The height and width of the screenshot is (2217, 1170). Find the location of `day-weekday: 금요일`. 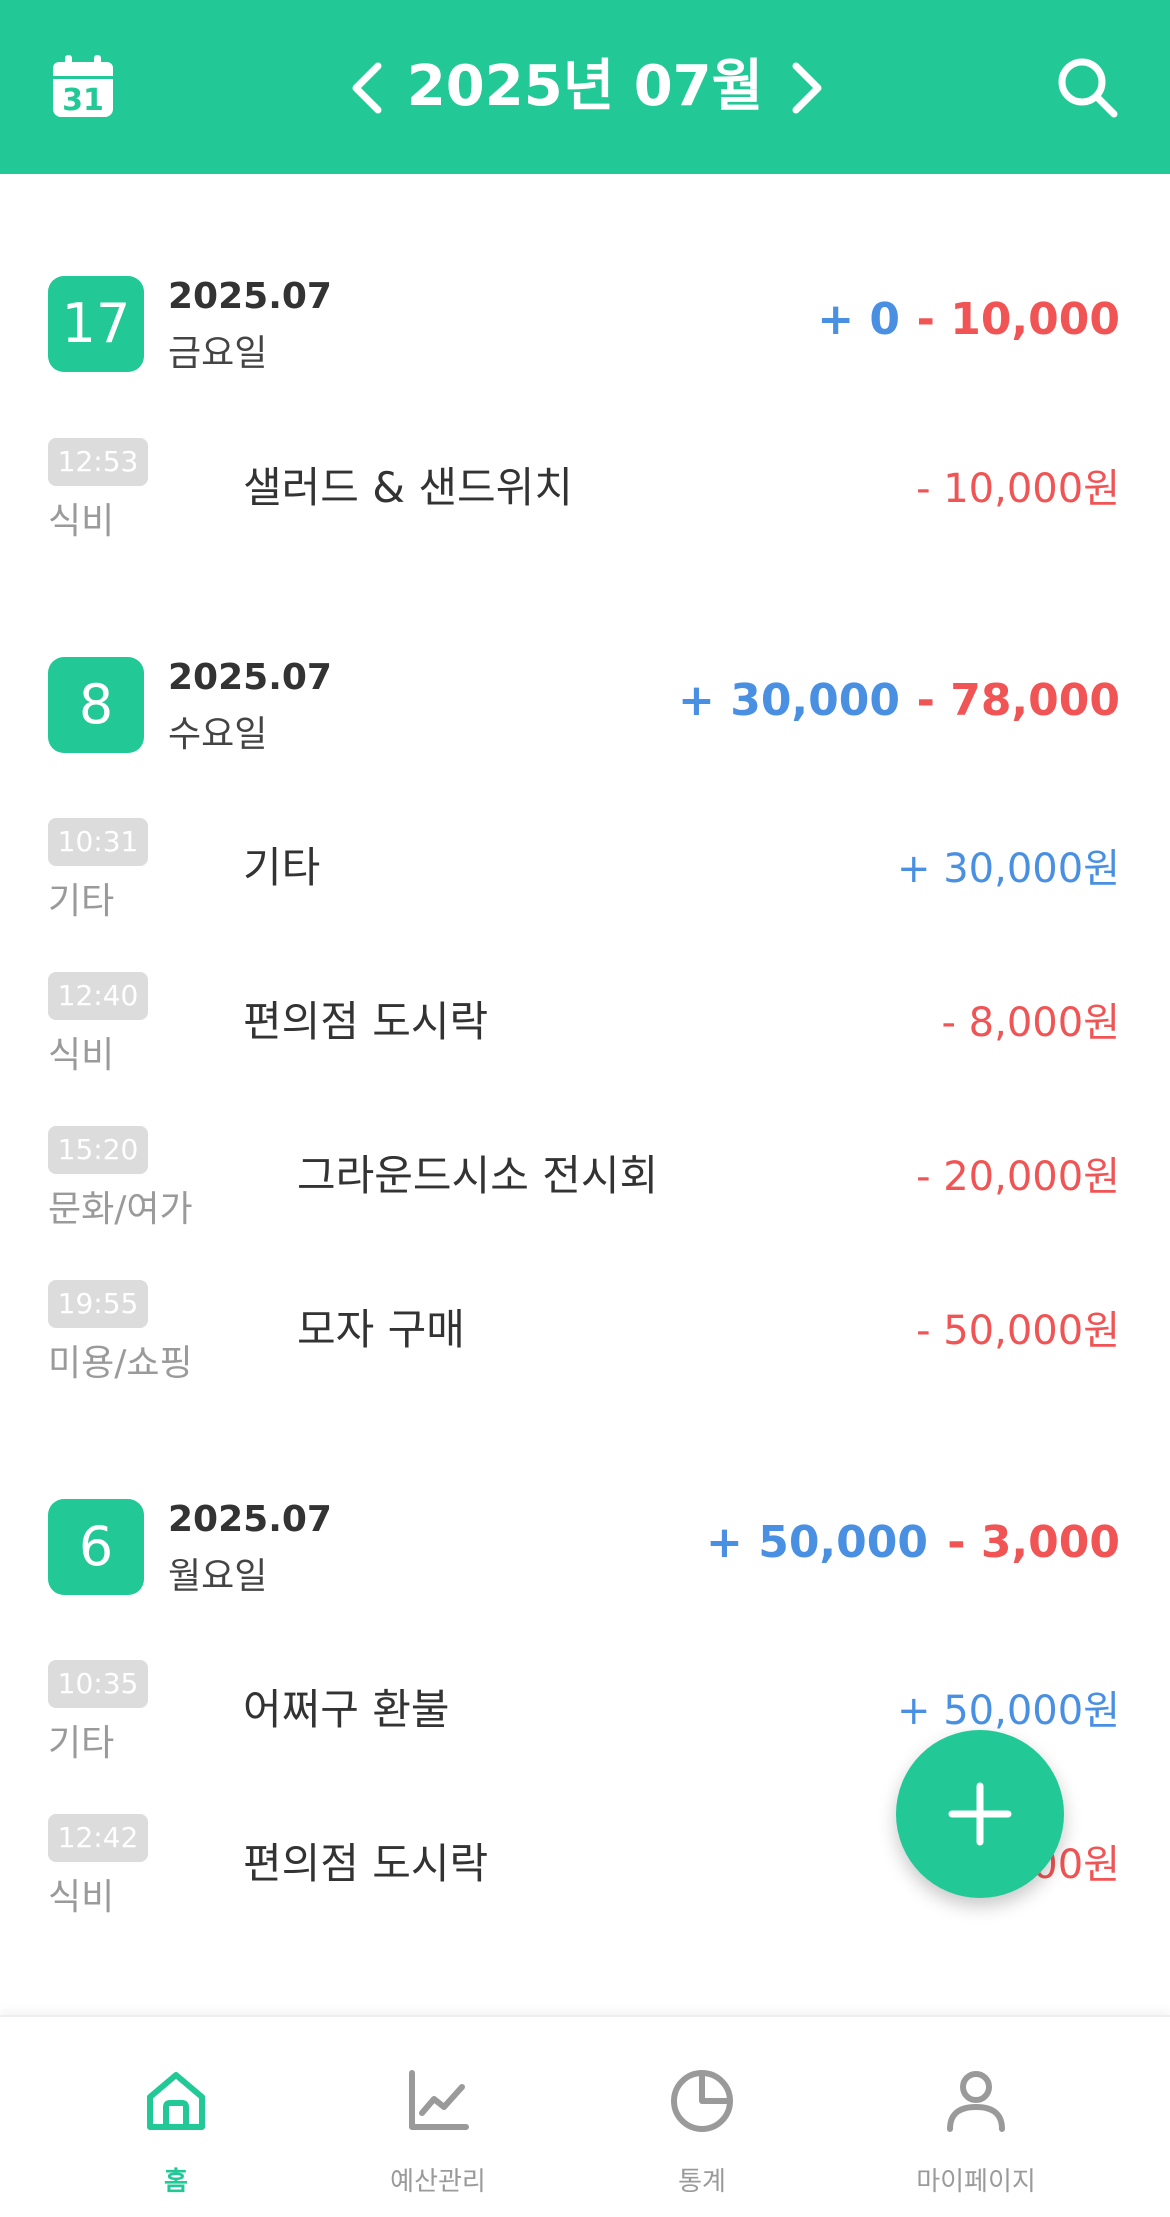

day-weekday: 금요일 is located at coordinates (218, 353).